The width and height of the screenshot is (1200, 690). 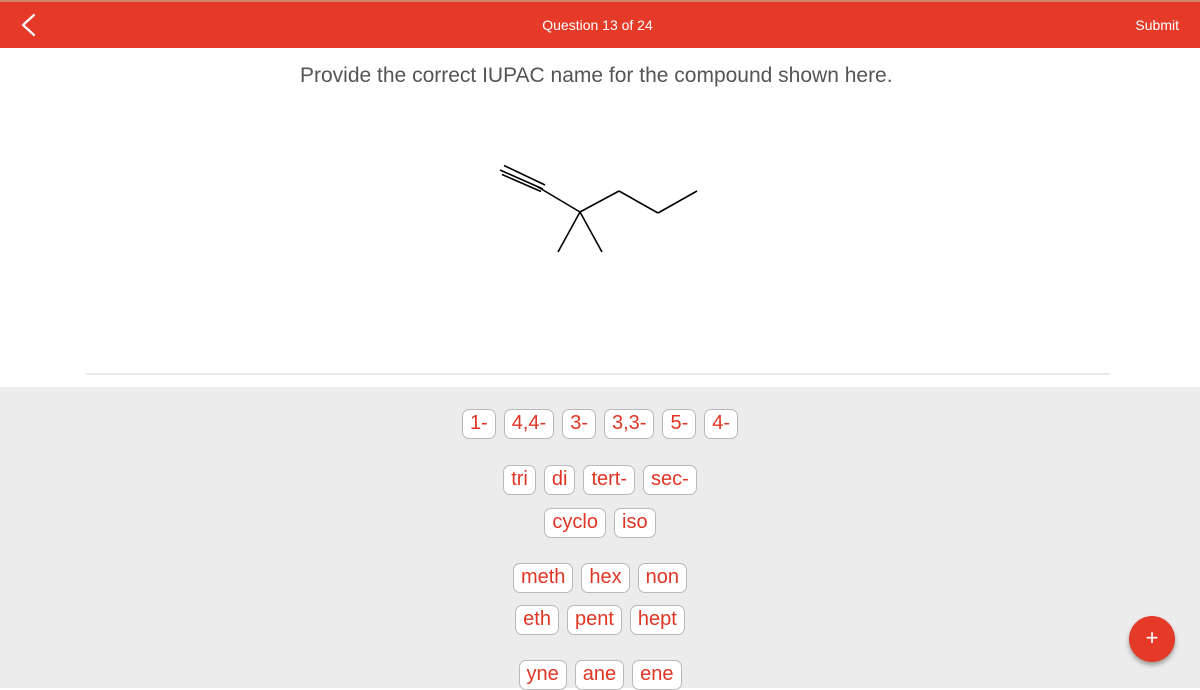 What do you see at coordinates (542, 675) in the screenshot?
I see `tile-suffix: yne` at bounding box center [542, 675].